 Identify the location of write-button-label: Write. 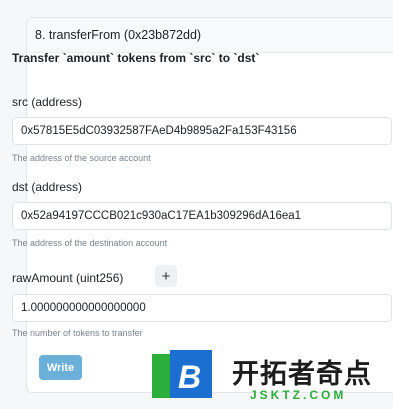
(60, 367).